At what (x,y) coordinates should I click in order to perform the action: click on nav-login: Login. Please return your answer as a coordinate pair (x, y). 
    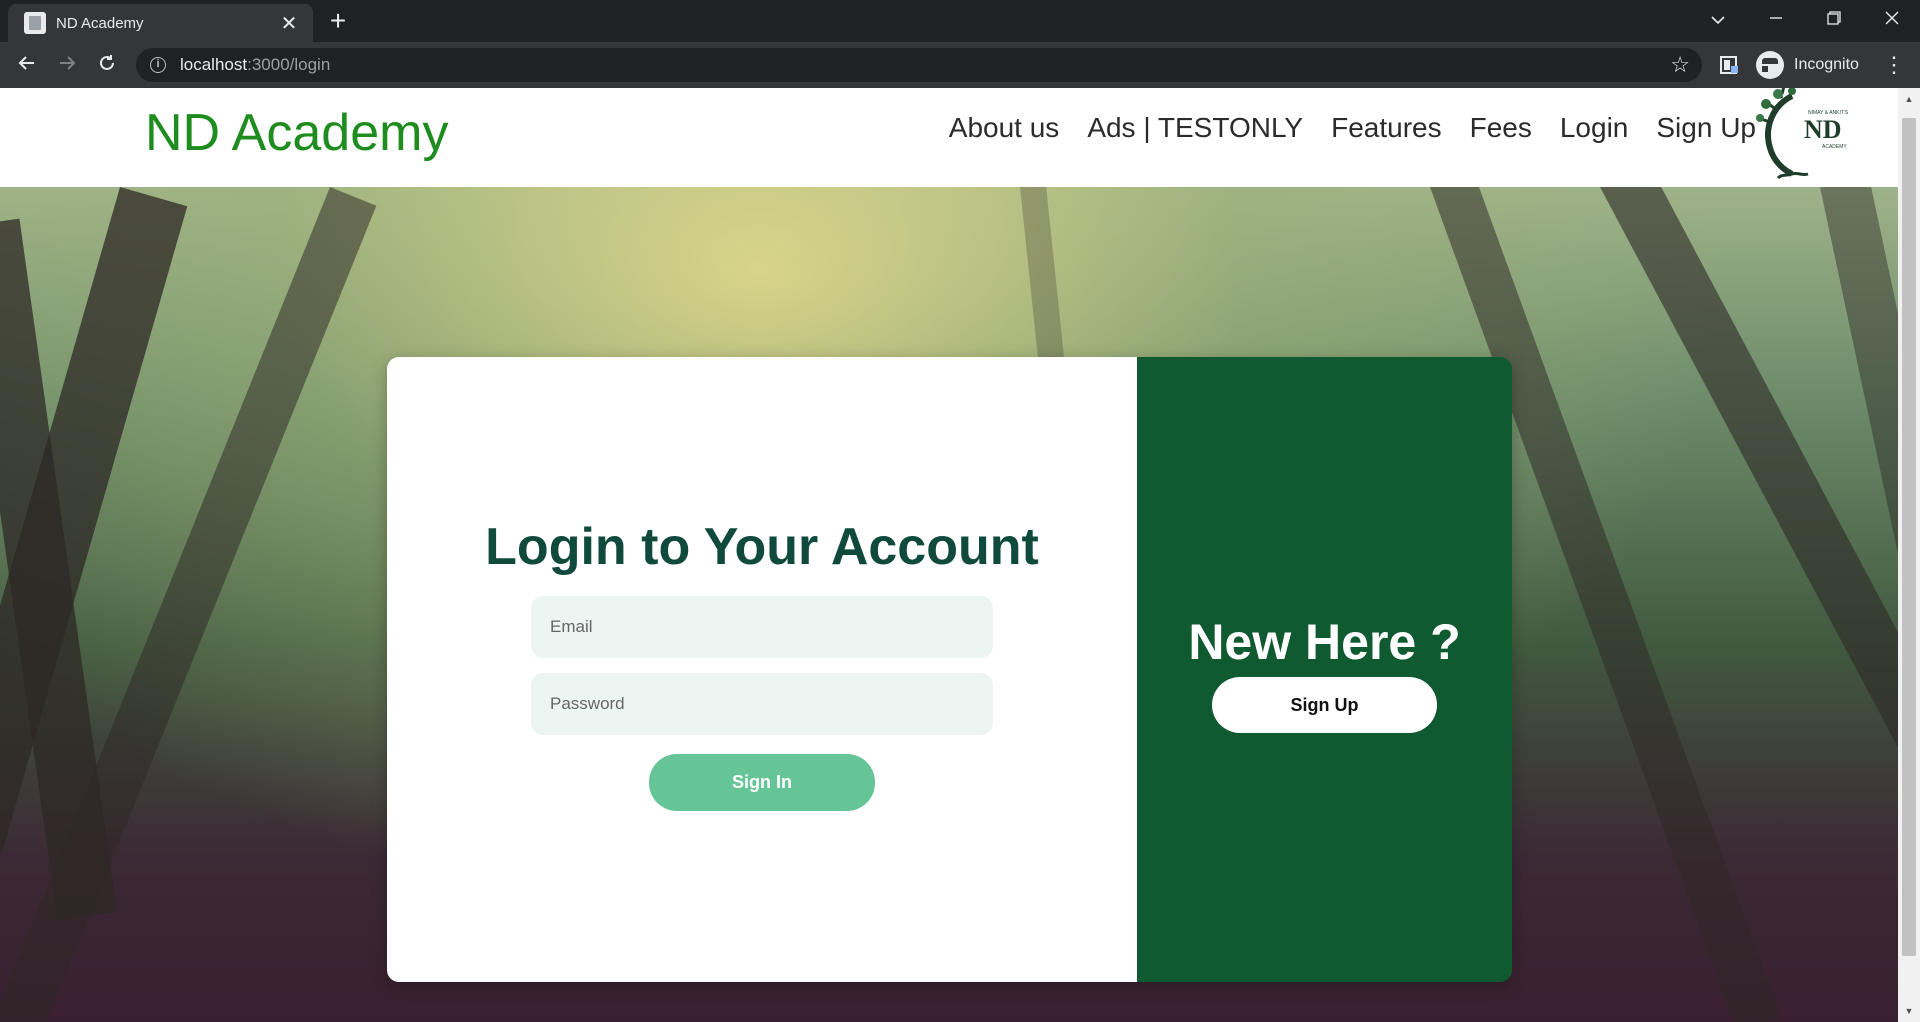
    Looking at the image, I should click on (1594, 128).